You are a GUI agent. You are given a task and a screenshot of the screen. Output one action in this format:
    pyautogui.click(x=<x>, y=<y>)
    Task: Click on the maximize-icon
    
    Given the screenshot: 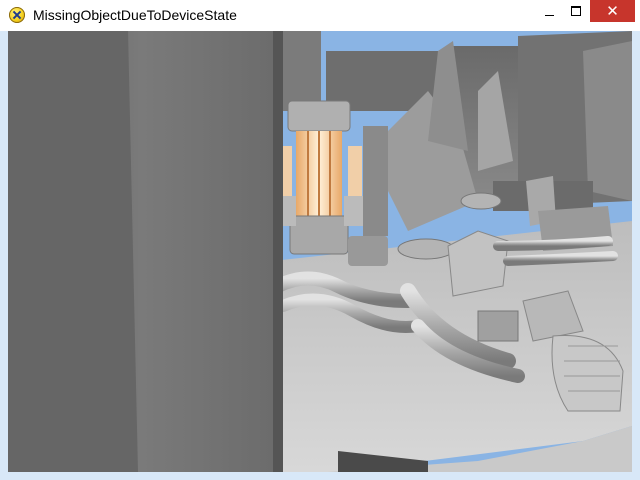 What is the action you would take?
    pyautogui.click(x=576, y=11)
    